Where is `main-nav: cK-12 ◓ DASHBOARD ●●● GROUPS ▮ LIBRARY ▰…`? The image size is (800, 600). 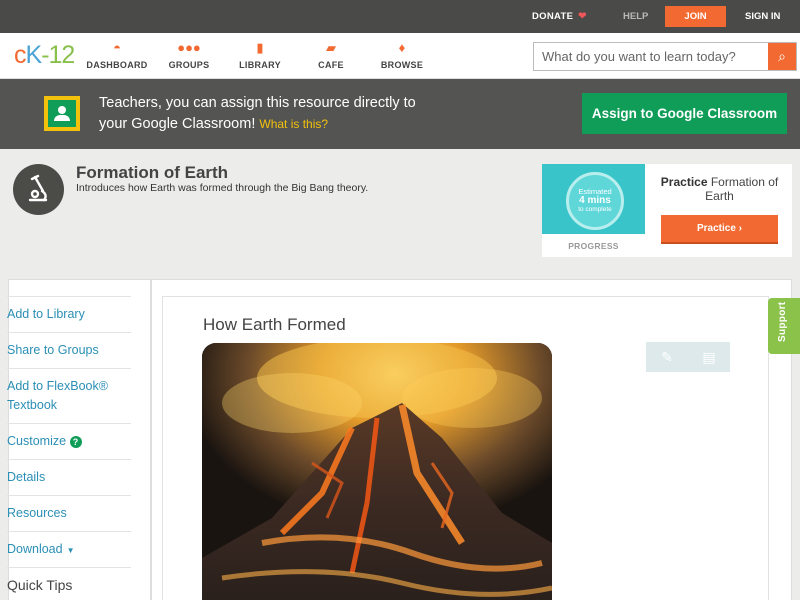 main-nav: cK-12 ◓ DASHBOARD ●●● GROUPS ▮ LIBRARY ▰… is located at coordinates (400, 56).